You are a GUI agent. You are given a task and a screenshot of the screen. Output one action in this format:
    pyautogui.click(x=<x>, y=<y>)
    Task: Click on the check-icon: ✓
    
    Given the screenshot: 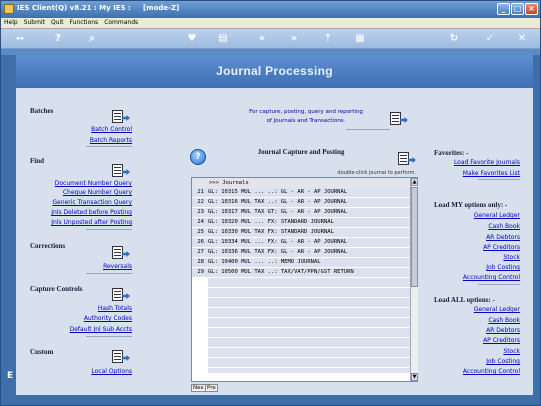 What is the action you would take?
    pyautogui.click(x=490, y=39)
    